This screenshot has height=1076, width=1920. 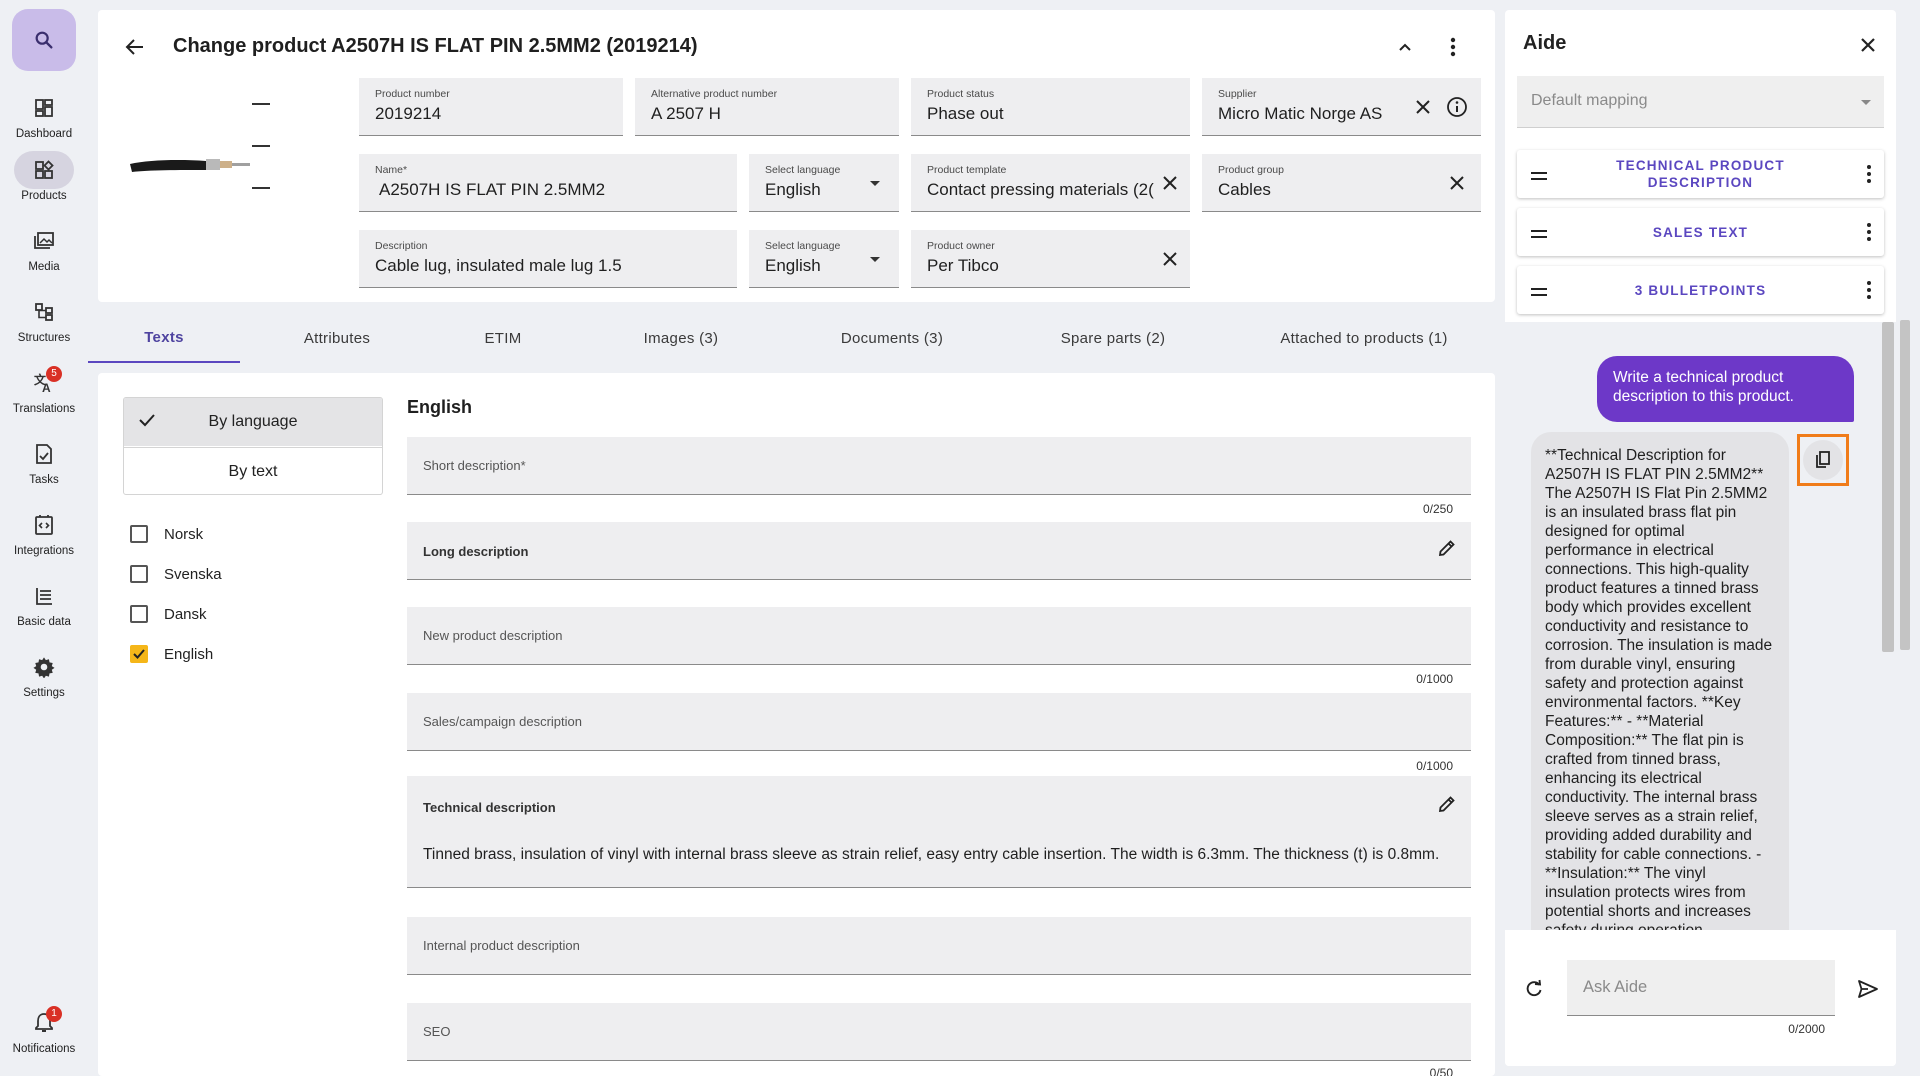 What do you see at coordinates (686, 113) in the screenshot?
I see `field-value: A 2507 H` at bounding box center [686, 113].